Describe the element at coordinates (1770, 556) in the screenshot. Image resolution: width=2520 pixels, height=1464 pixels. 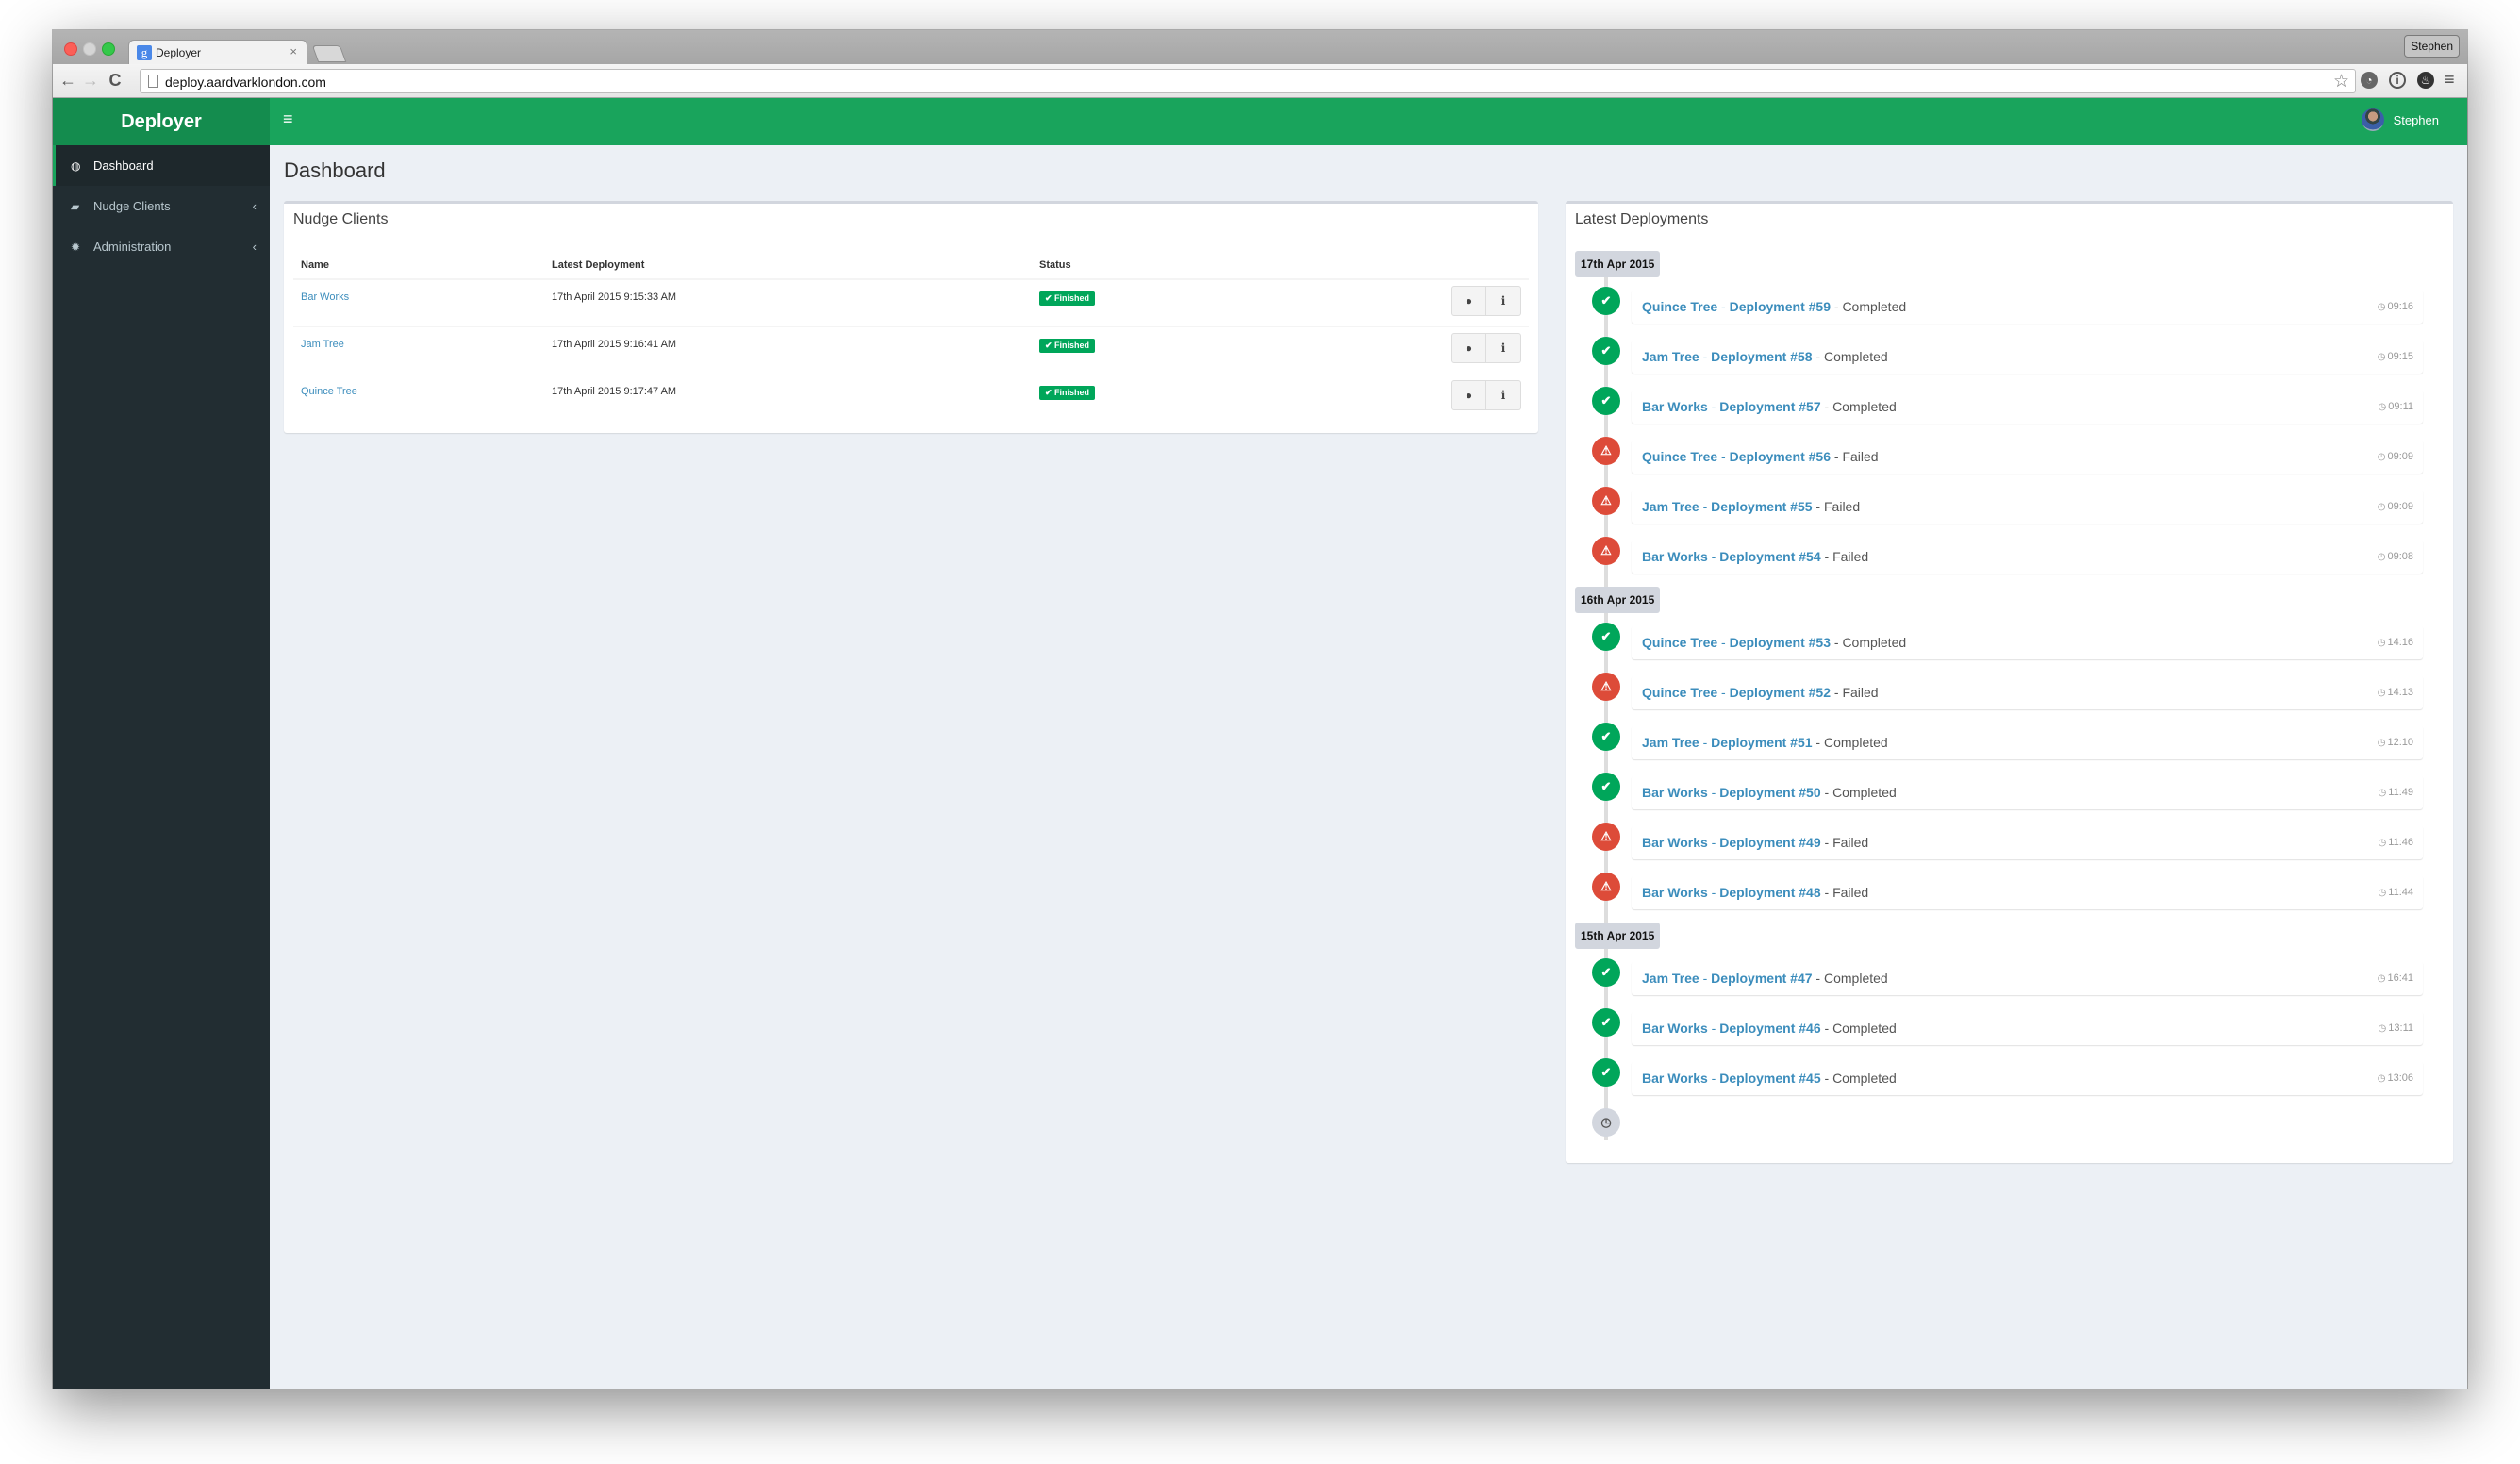
I see `deployment-link: Deployment #54` at that location.